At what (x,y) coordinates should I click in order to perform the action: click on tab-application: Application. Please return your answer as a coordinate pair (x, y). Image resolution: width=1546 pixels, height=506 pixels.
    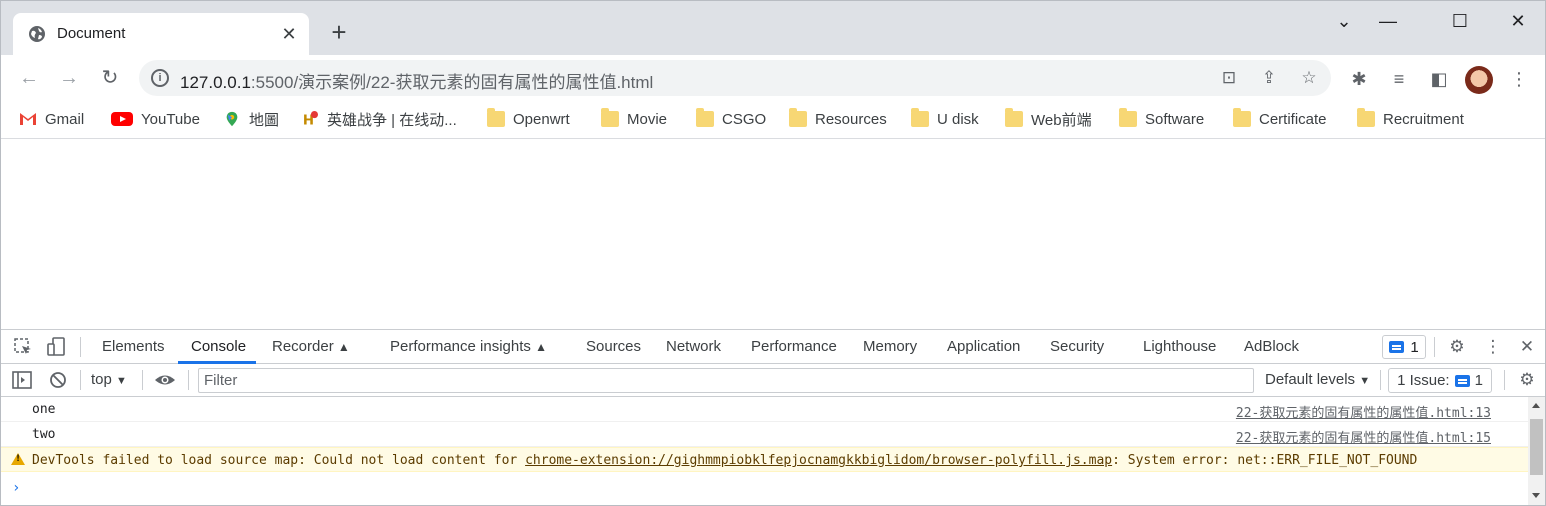
    Looking at the image, I should click on (983, 346).